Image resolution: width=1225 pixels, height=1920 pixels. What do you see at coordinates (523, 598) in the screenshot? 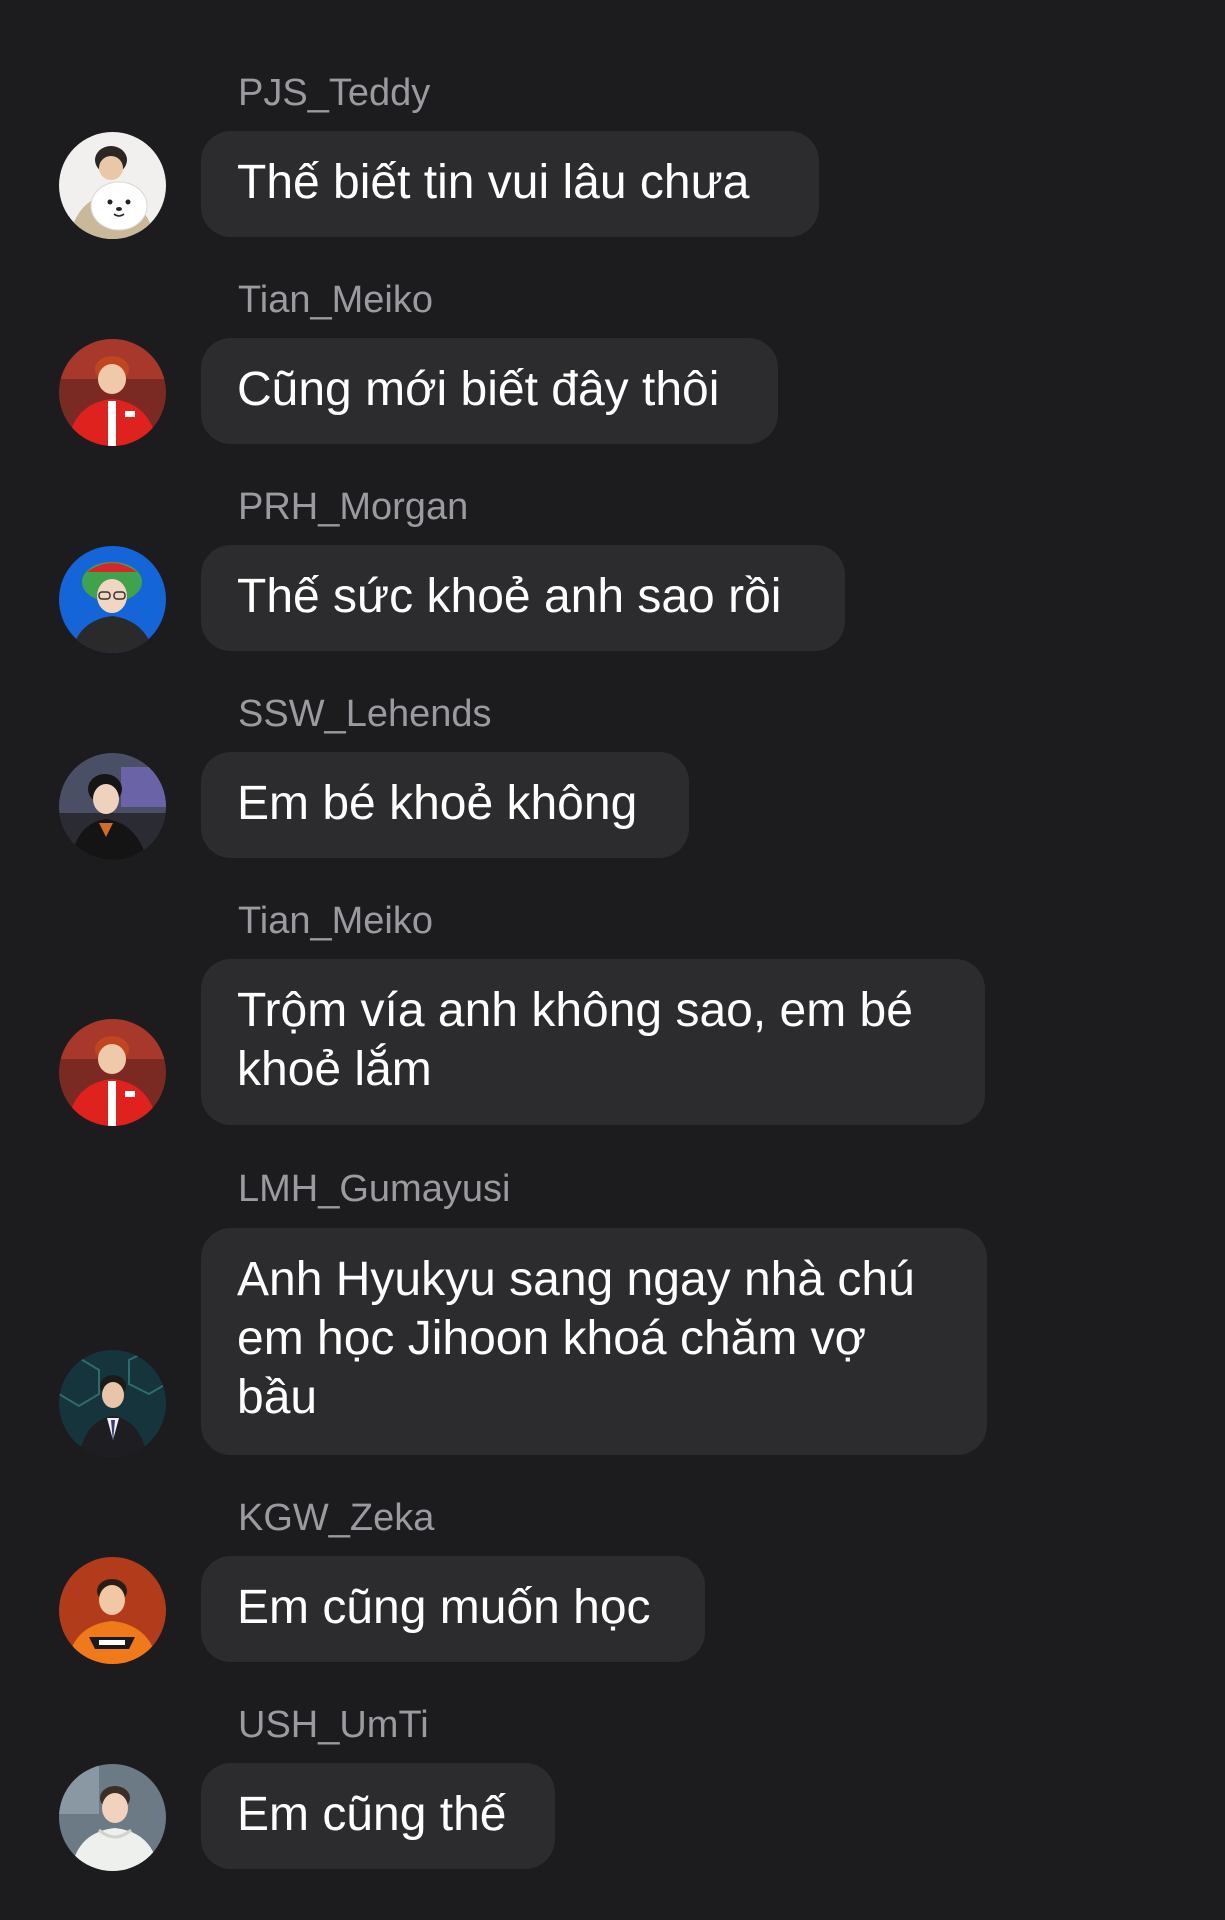
I see `message-bubble: Thế sức khoẻ anh sao rồi` at bounding box center [523, 598].